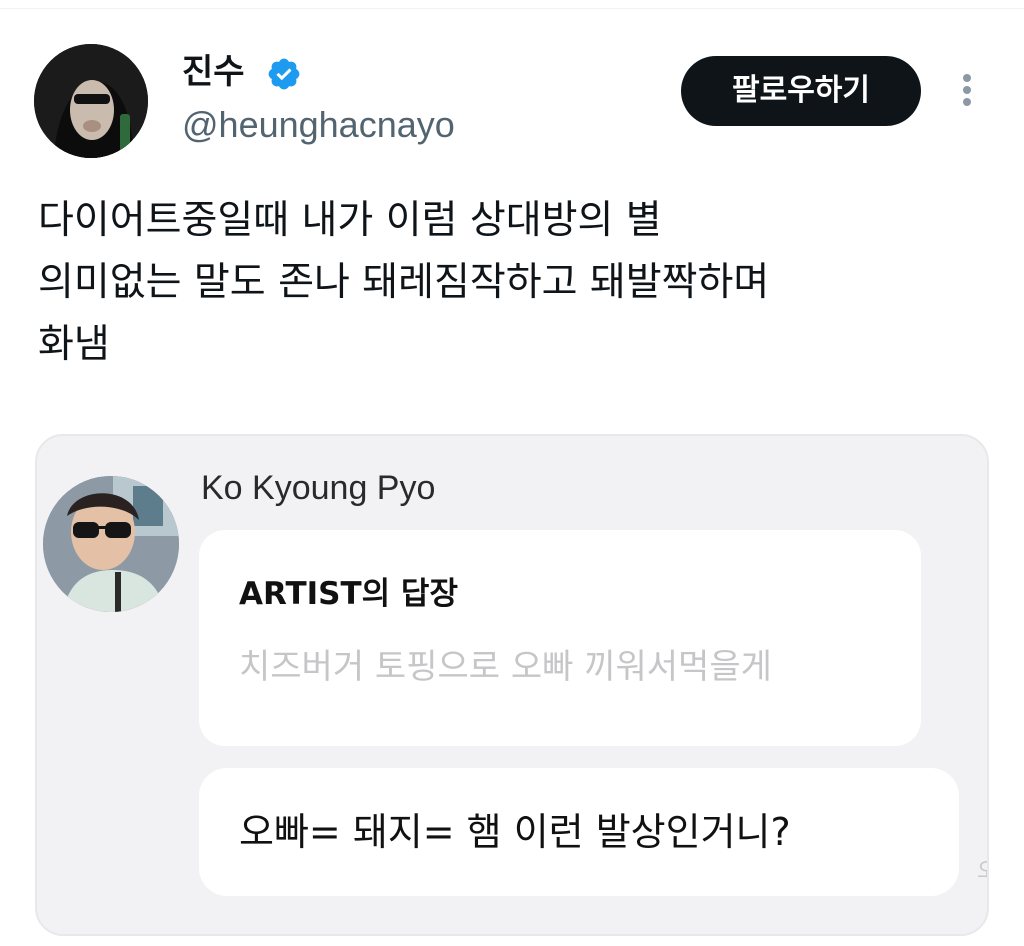 This screenshot has width=1024, height=946. I want to click on sender-avatar, so click(111, 544).